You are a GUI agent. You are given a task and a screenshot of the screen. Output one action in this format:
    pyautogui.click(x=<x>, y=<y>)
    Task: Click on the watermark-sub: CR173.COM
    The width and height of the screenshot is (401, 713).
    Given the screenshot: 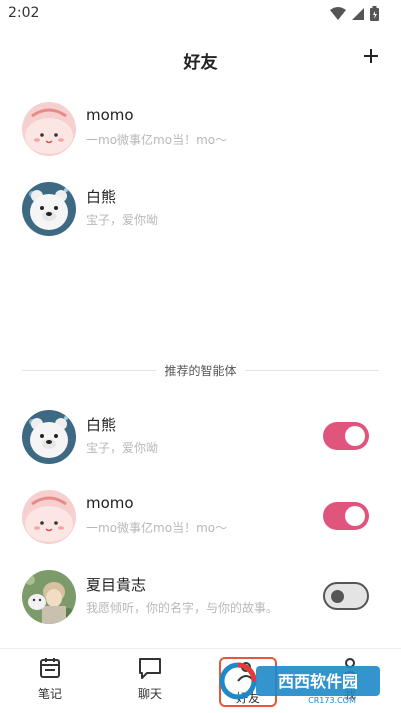 What is the action you would take?
    pyautogui.click(x=332, y=700)
    